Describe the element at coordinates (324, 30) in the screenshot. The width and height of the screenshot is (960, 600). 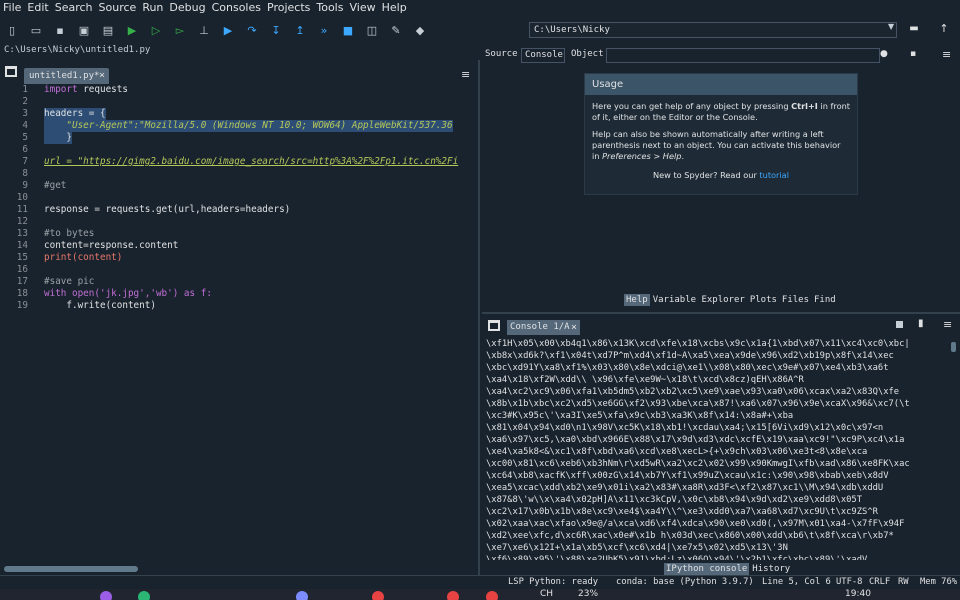
I see `continue-icon: »` at that location.